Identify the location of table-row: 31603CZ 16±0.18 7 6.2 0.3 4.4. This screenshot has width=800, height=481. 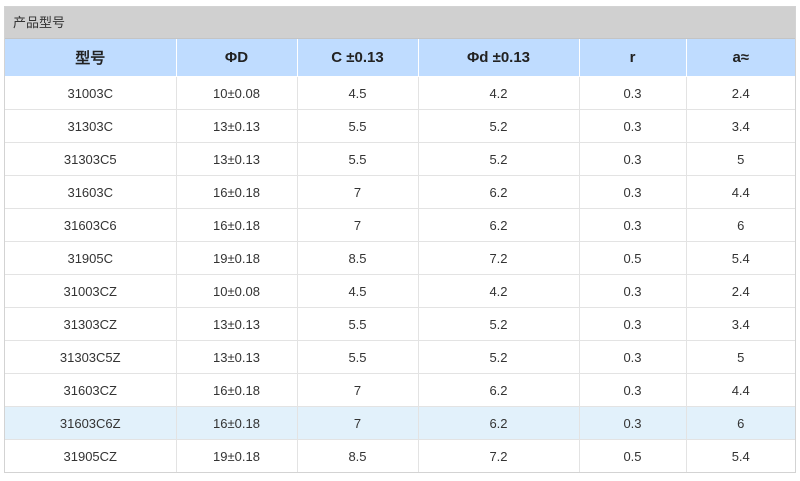
(400, 390).